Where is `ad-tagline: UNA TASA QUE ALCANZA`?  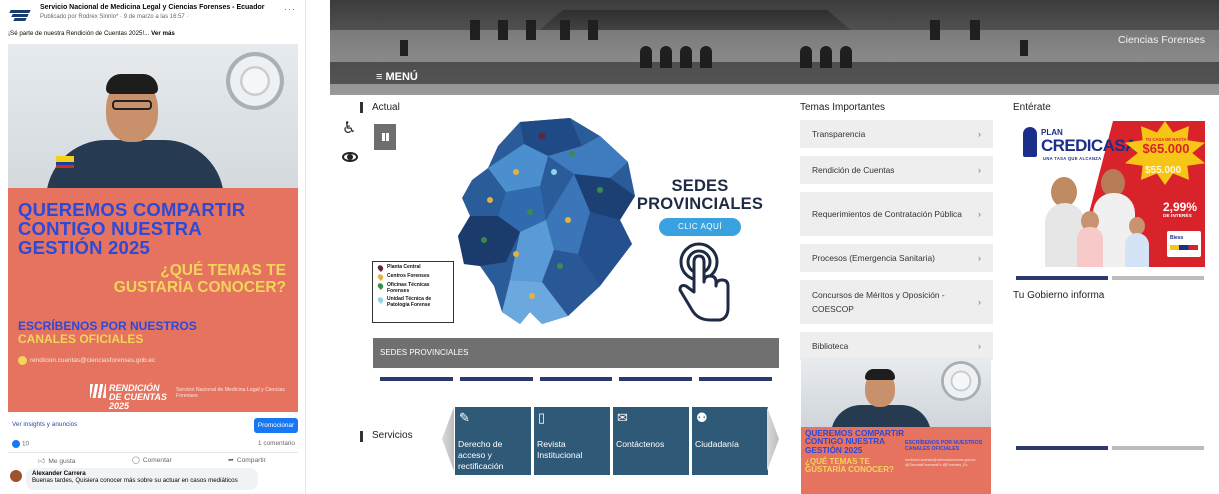 ad-tagline: UNA TASA QUE ALCANZA is located at coordinates (1072, 158).